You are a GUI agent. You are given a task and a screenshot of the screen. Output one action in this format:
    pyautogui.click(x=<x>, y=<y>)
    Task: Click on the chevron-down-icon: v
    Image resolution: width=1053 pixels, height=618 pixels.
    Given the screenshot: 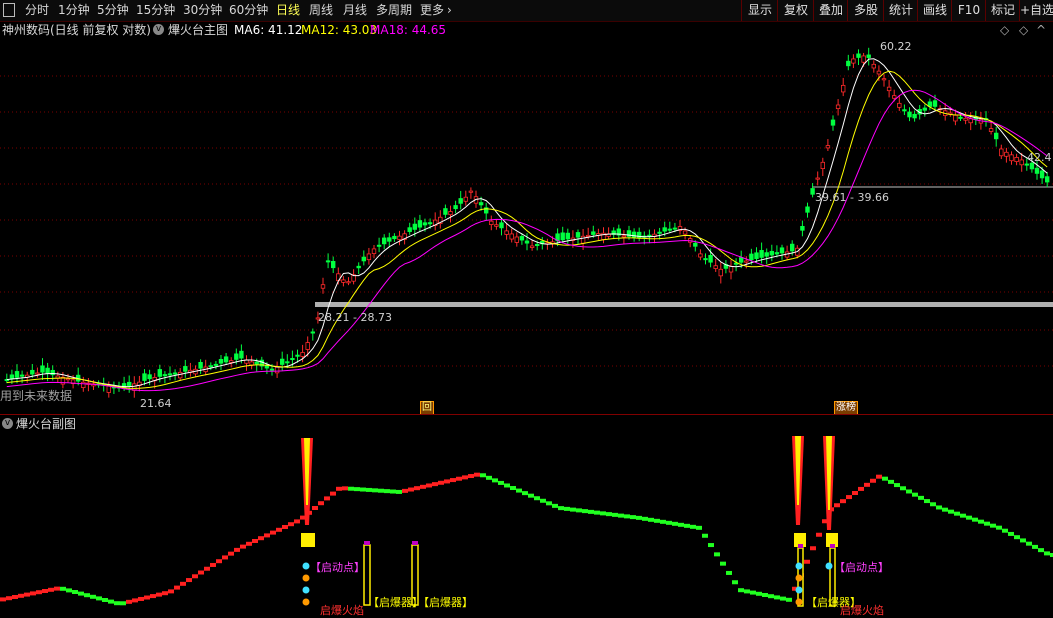 What is the action you would take?
    pyautogui.click(x=7, y=423)
    